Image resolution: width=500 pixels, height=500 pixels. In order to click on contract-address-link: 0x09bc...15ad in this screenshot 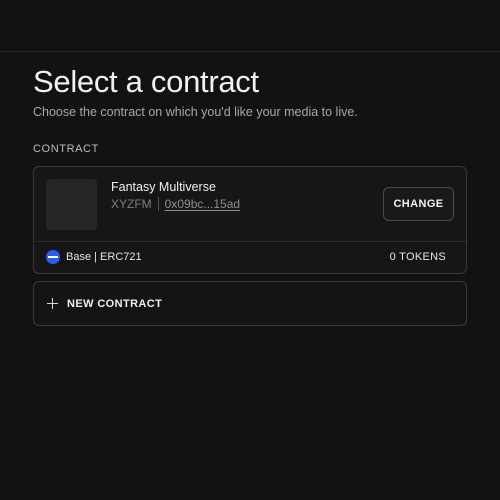, I will do `click(202, 204)`.